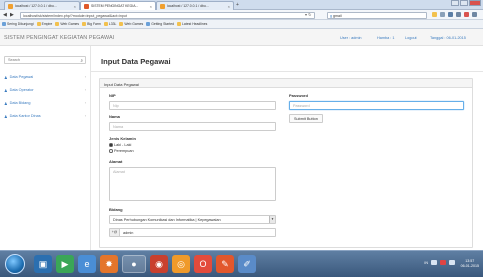  Describe the element at coordinates (203, 264) in the screenshot. I see `opera-icon: O` at that location.